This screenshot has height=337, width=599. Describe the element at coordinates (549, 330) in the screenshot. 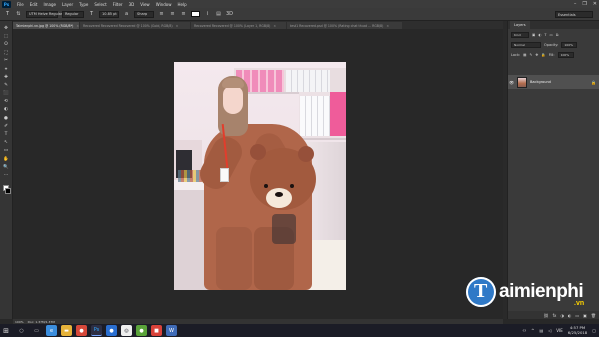

I see `volume-icon: ◁` at that location.